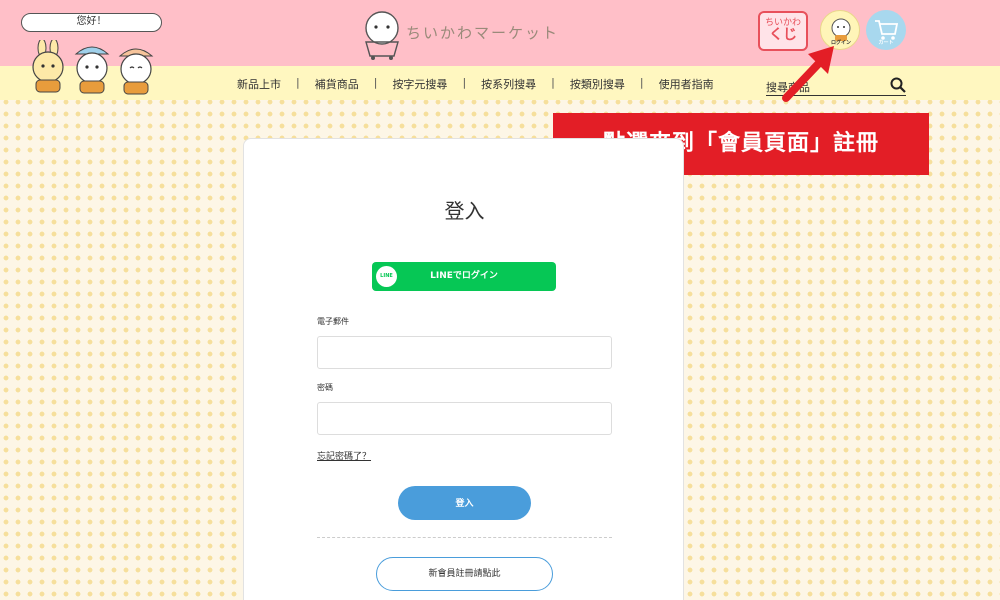  What do you see at coordinates (464, 352) in the screenshot?
I see `email-field` at bounding box center [464, 352].